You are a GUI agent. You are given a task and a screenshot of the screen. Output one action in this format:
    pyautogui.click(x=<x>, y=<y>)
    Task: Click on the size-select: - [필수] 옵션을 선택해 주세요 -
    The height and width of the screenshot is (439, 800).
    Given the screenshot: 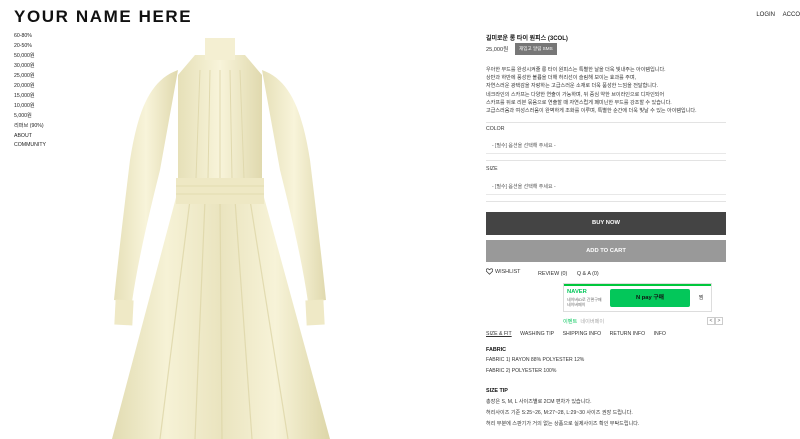 What is the action you would take?
    pyautogui.click(x=606, y=187)
    